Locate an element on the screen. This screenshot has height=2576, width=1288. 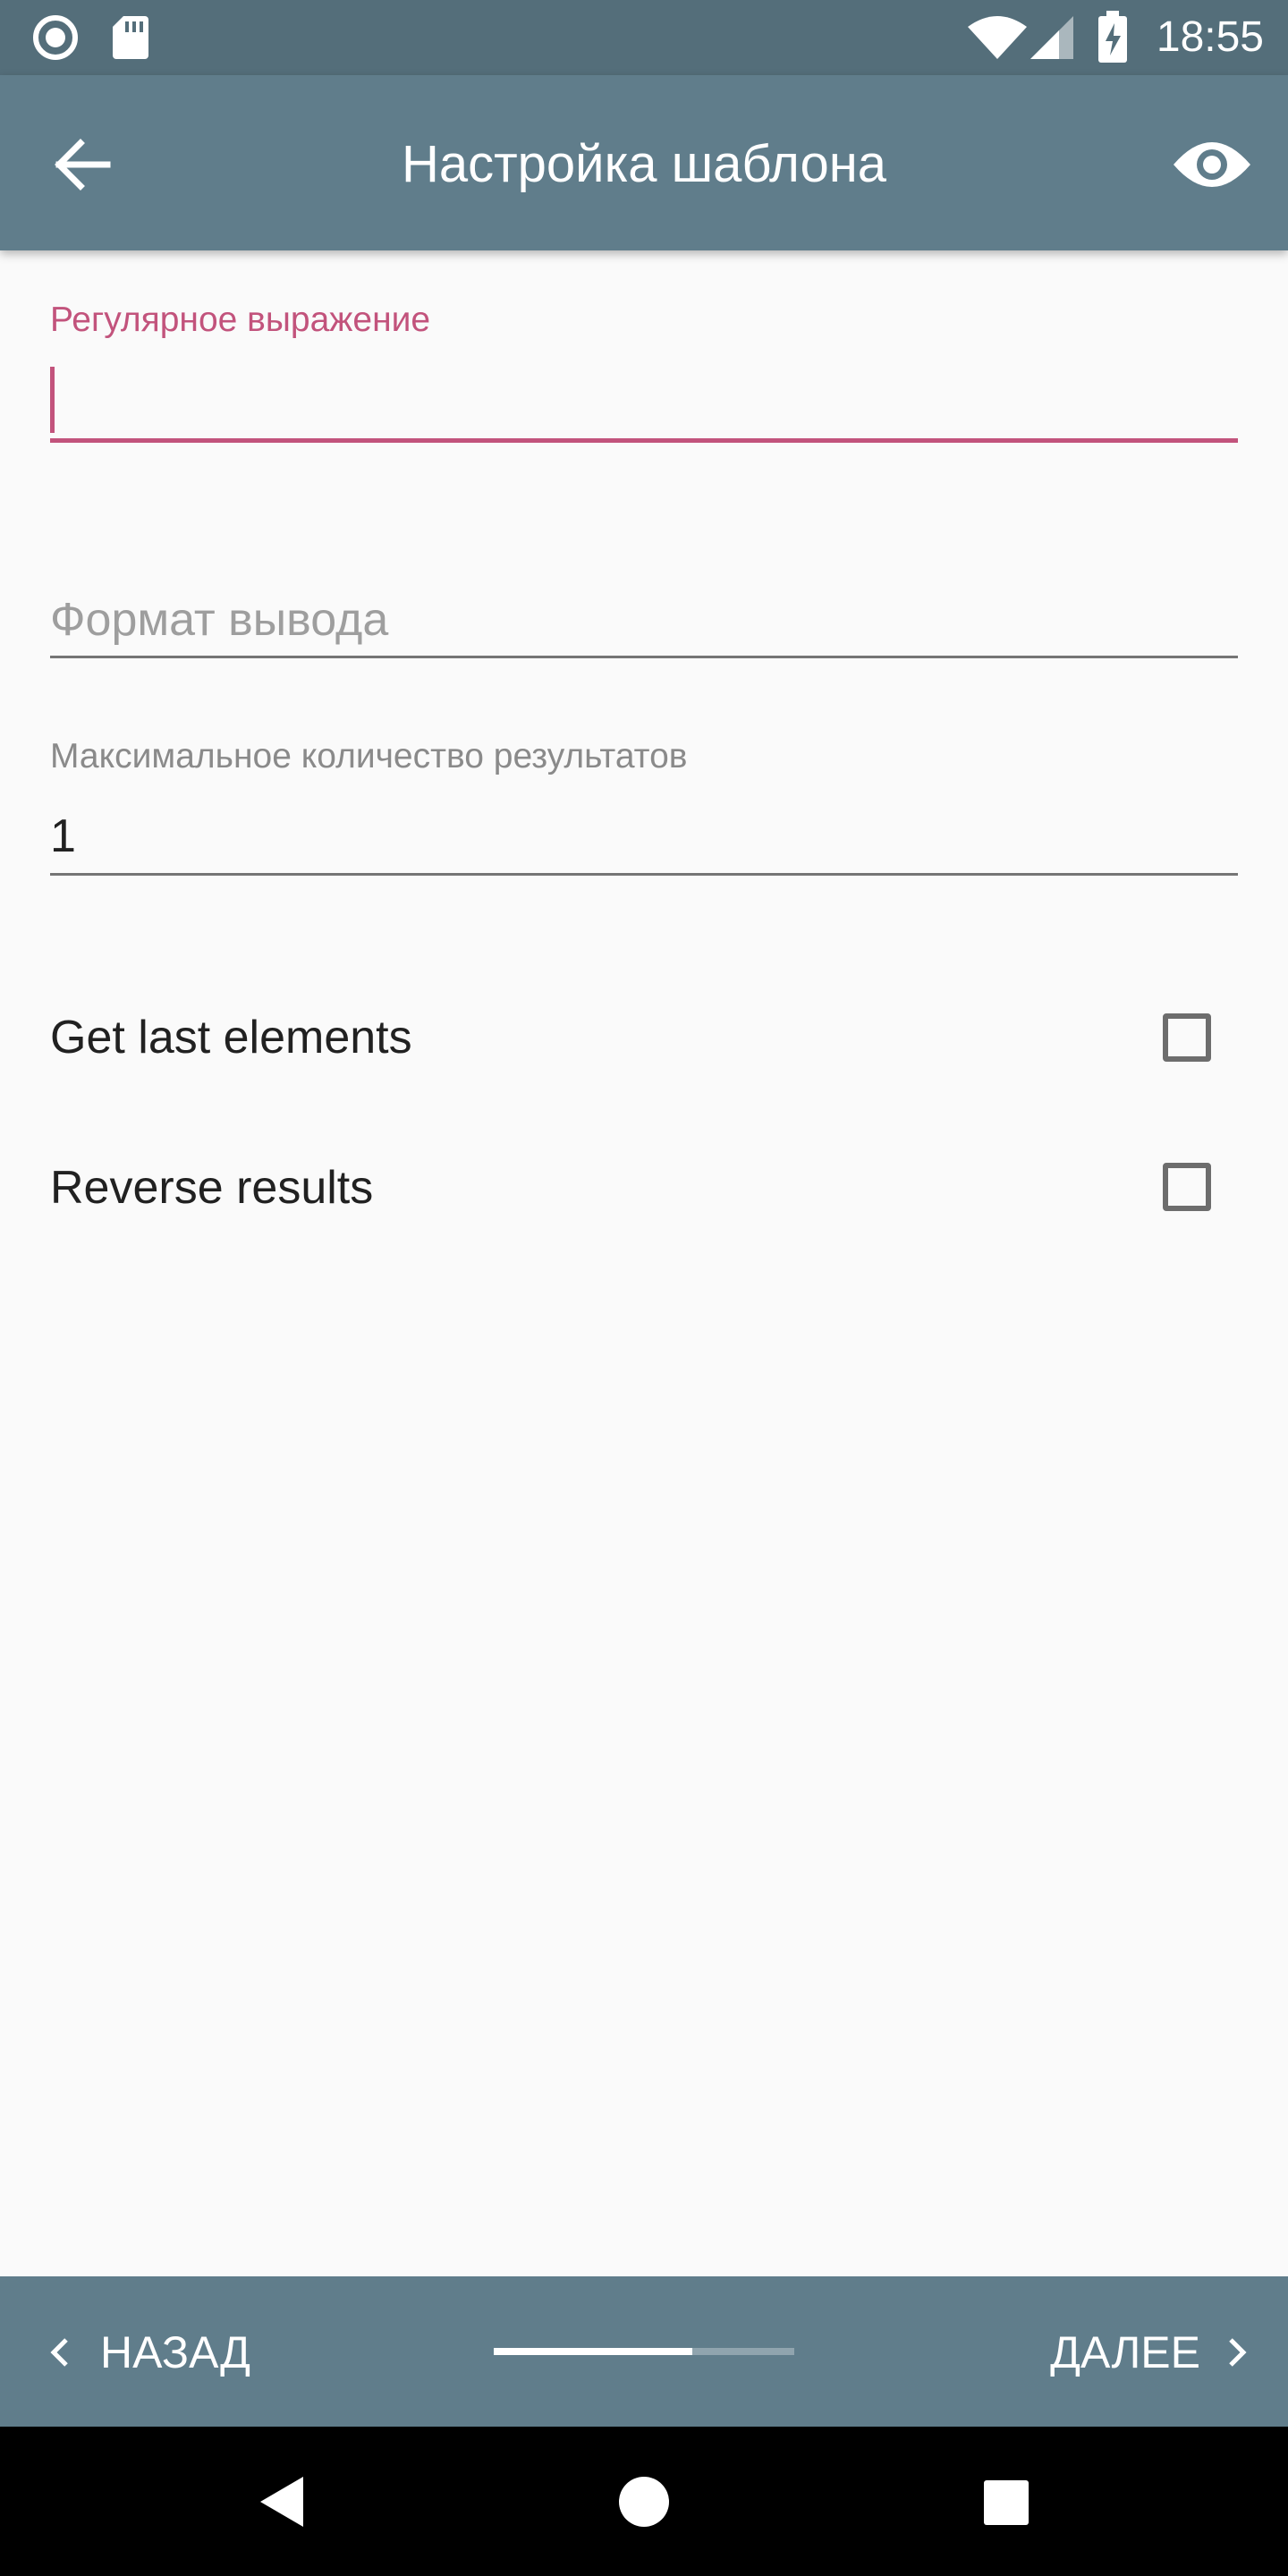
status-bar: 18:55 is located at coordinates (644, 37).